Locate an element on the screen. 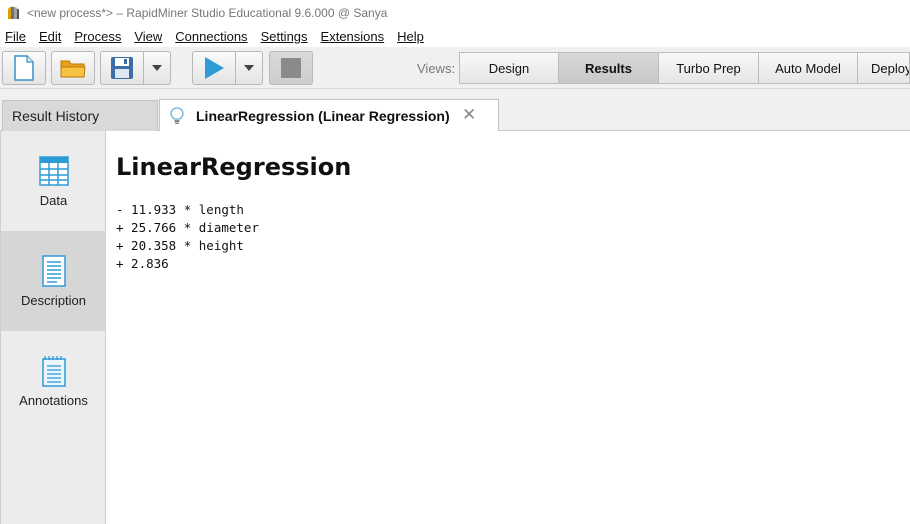 The height and width of the screenshot is (524, 910). menu-view: View is located at coordinates (148, 36).